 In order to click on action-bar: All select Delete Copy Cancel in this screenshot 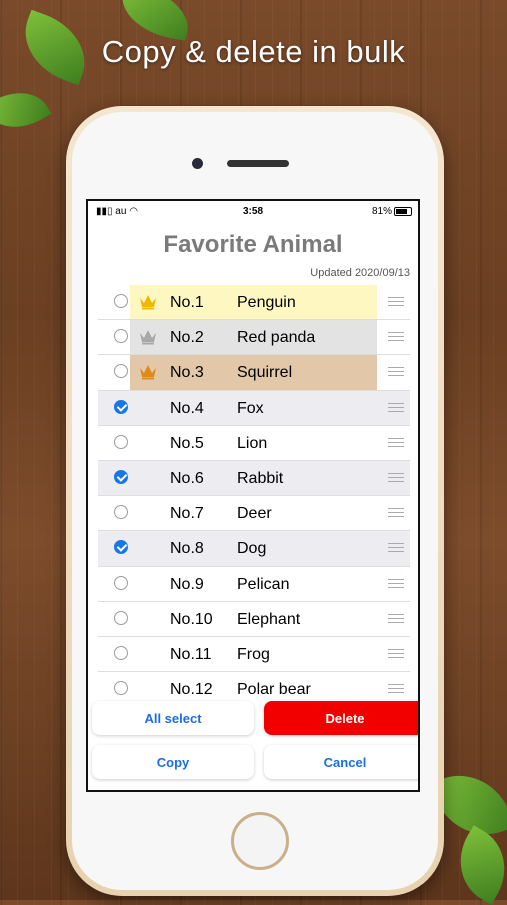, I will do `click(253, 742)`.